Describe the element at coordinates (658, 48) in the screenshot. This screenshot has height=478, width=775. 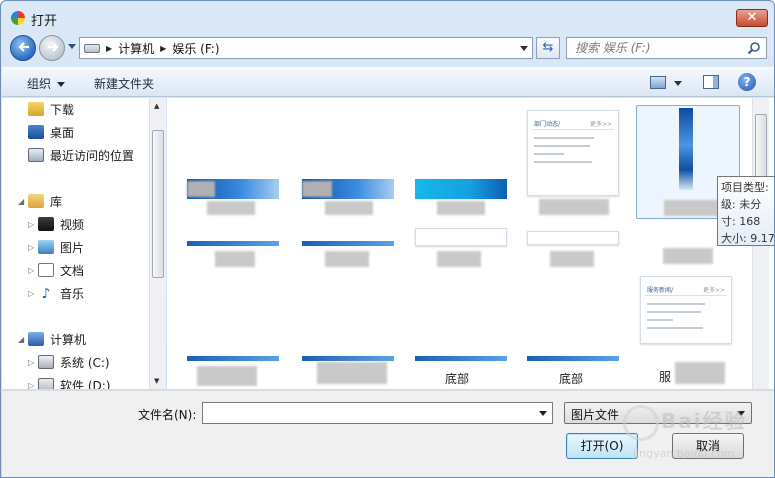
I see `search-input` at that location.